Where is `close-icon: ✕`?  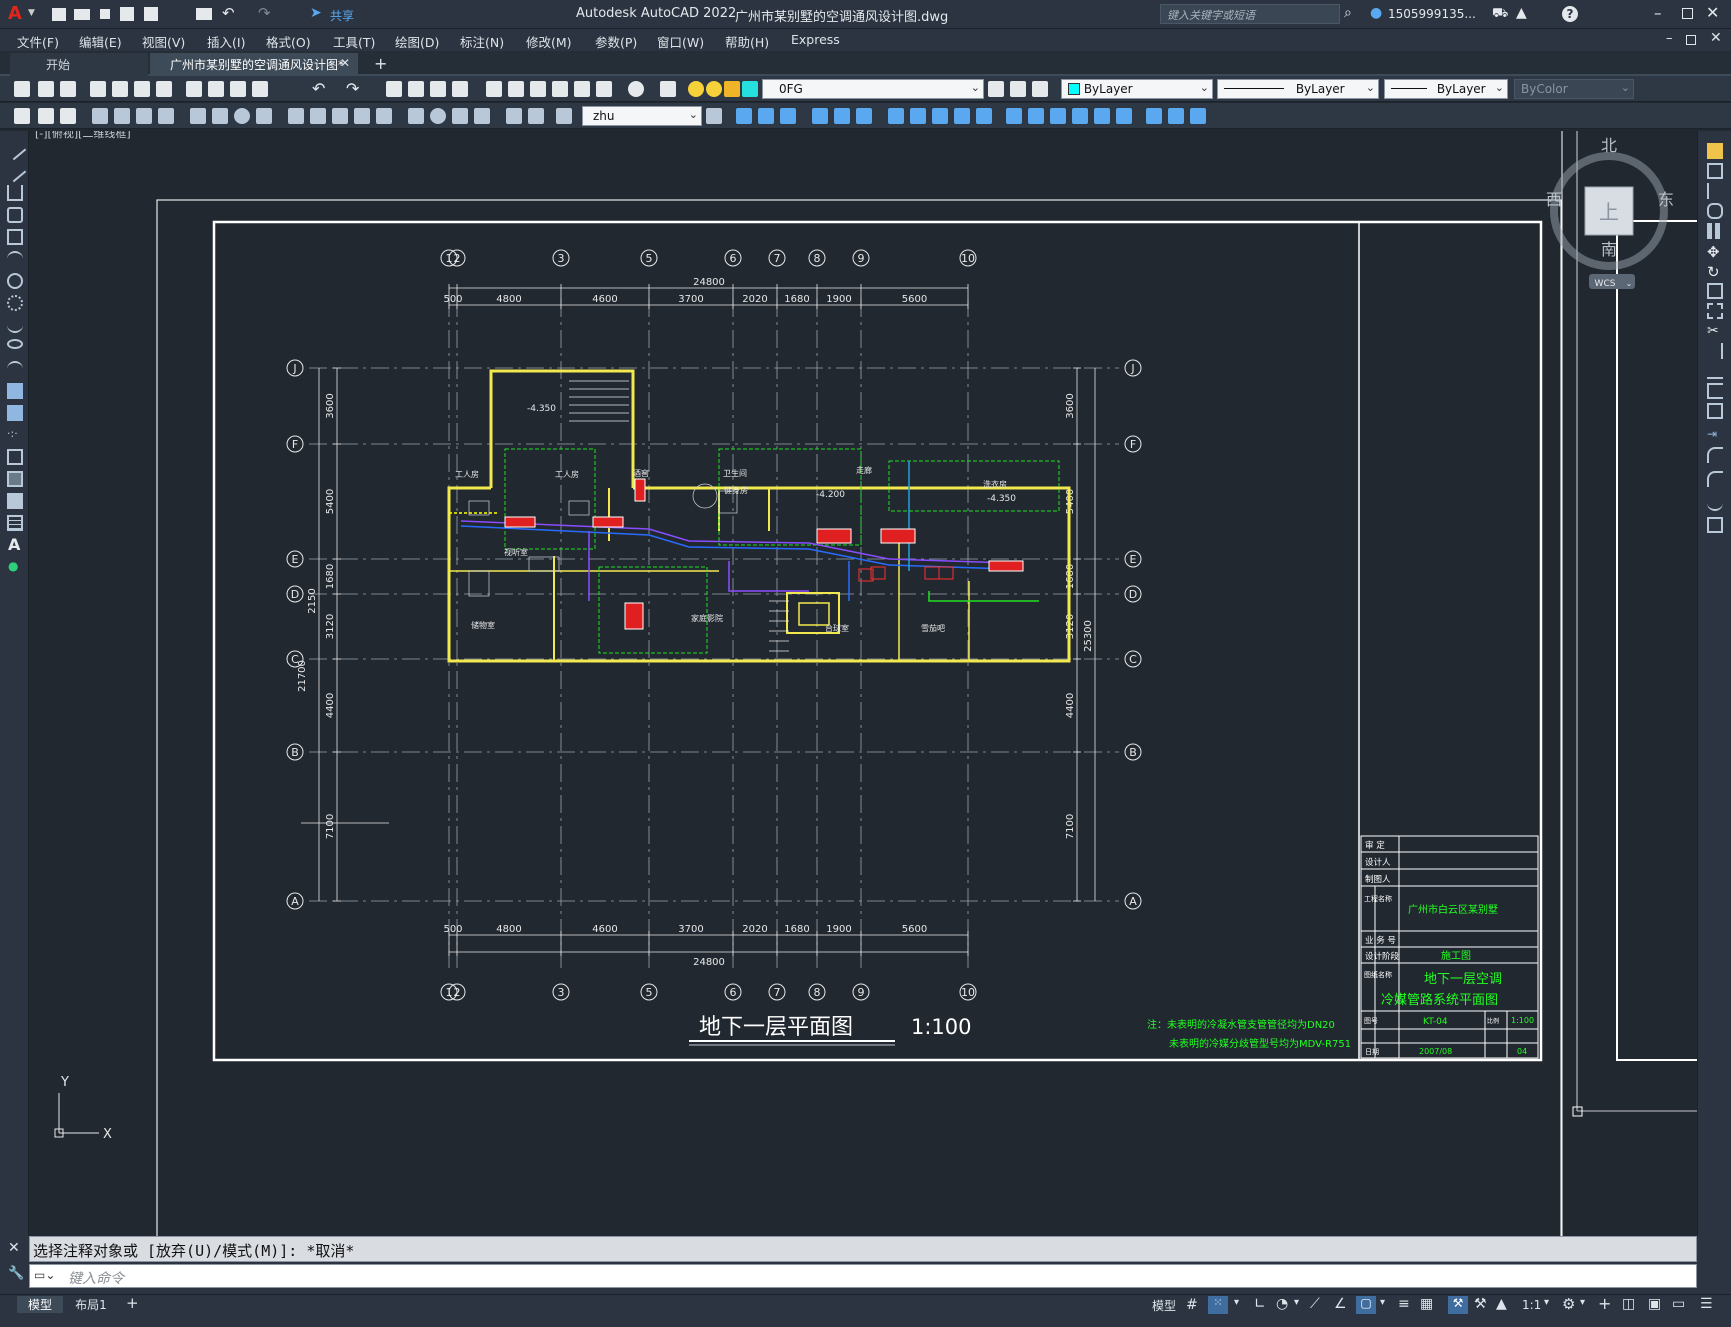 close-icon: ✕ is located at coordinates (1712, 12).